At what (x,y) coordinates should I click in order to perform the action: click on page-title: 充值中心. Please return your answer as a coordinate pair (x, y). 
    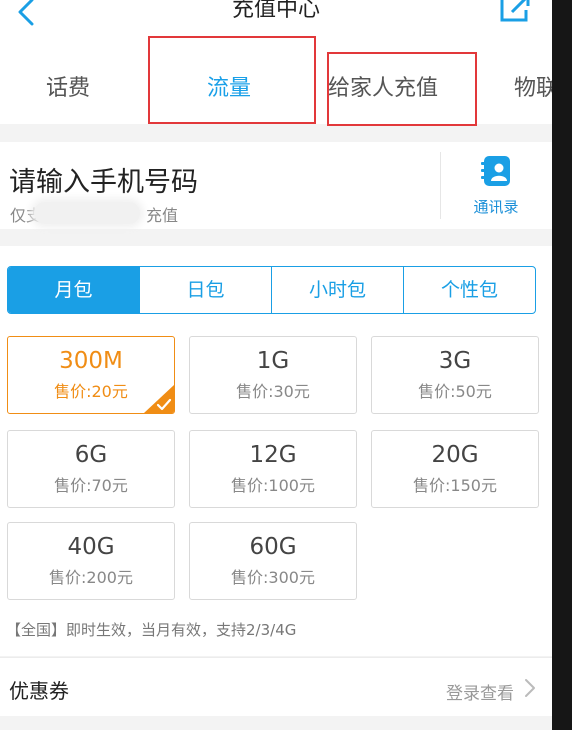
    Looking at the image, I should click on (275, 11).